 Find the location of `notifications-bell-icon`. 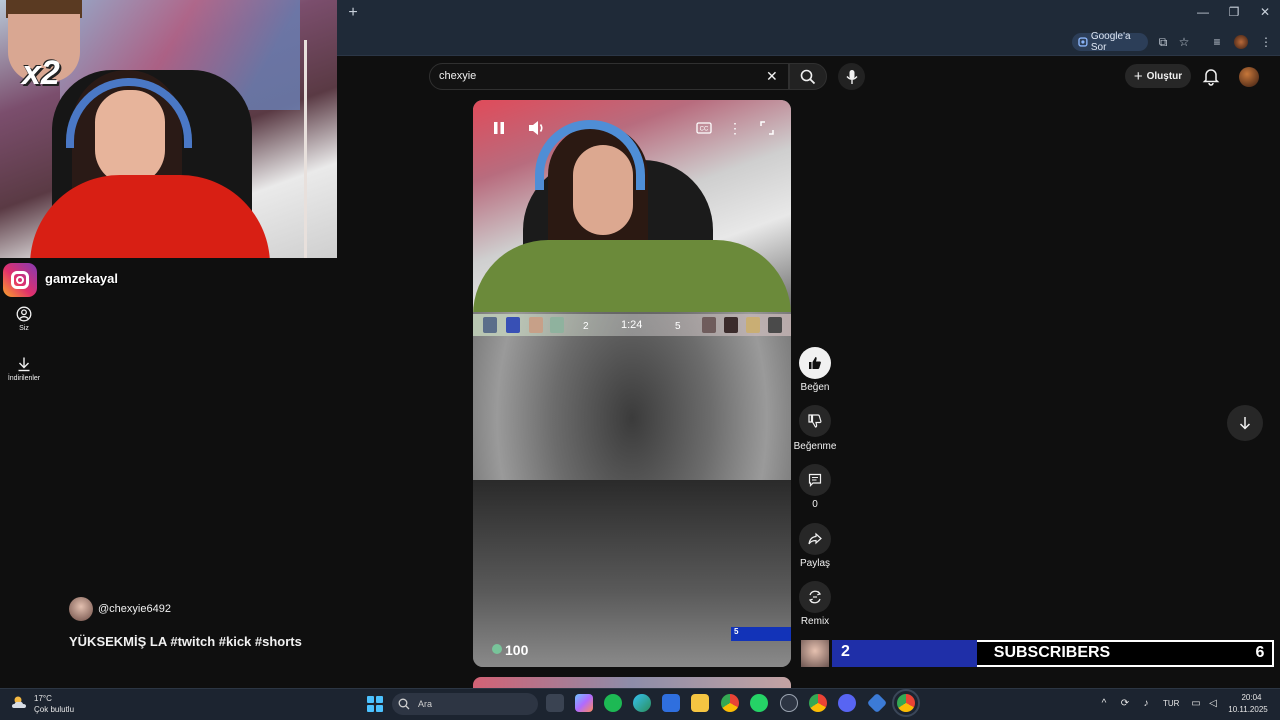

notifications-bell-icon is located at coordinates (1211, 76).